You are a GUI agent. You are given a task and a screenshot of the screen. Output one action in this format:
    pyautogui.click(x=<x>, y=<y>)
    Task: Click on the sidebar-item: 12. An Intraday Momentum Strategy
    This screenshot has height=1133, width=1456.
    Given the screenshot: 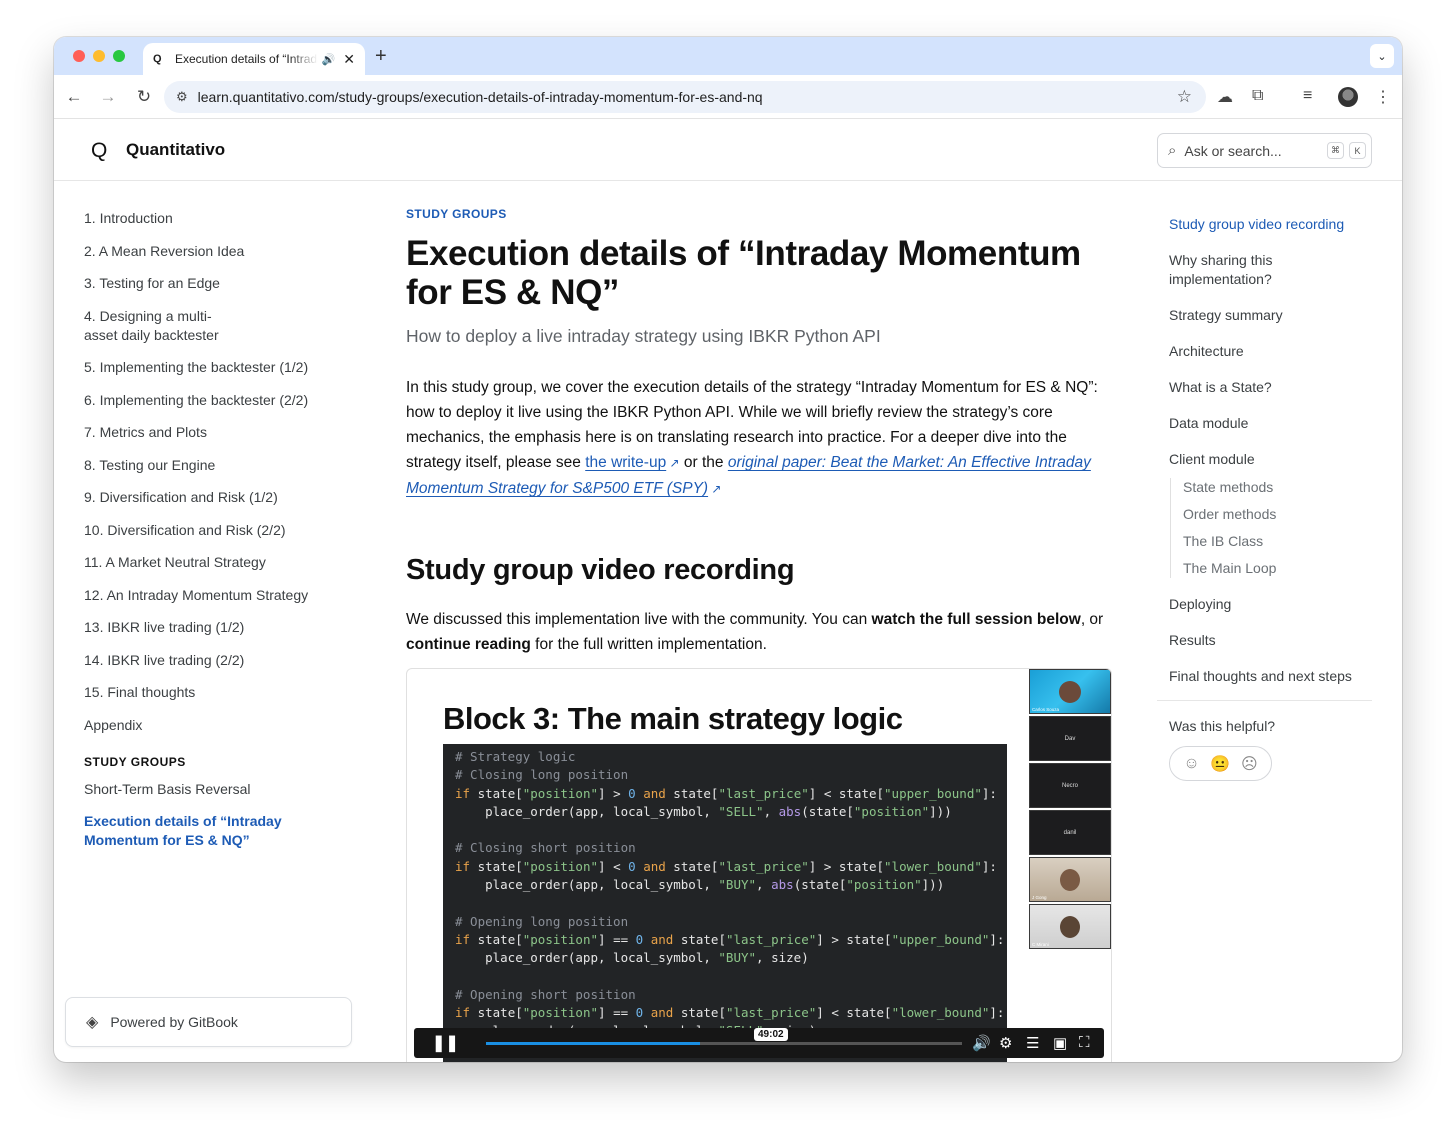 What is the action you would take?
    pyautogui.click(x=224, y=595)
    